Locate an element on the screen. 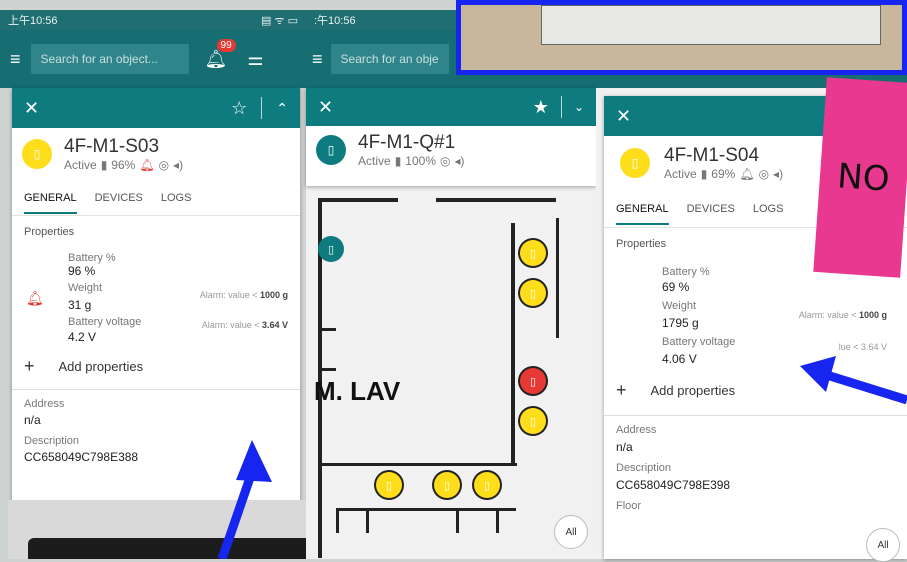 This screenshot has height=562, width=907. arrow-right is located at coordinates (853, 380).